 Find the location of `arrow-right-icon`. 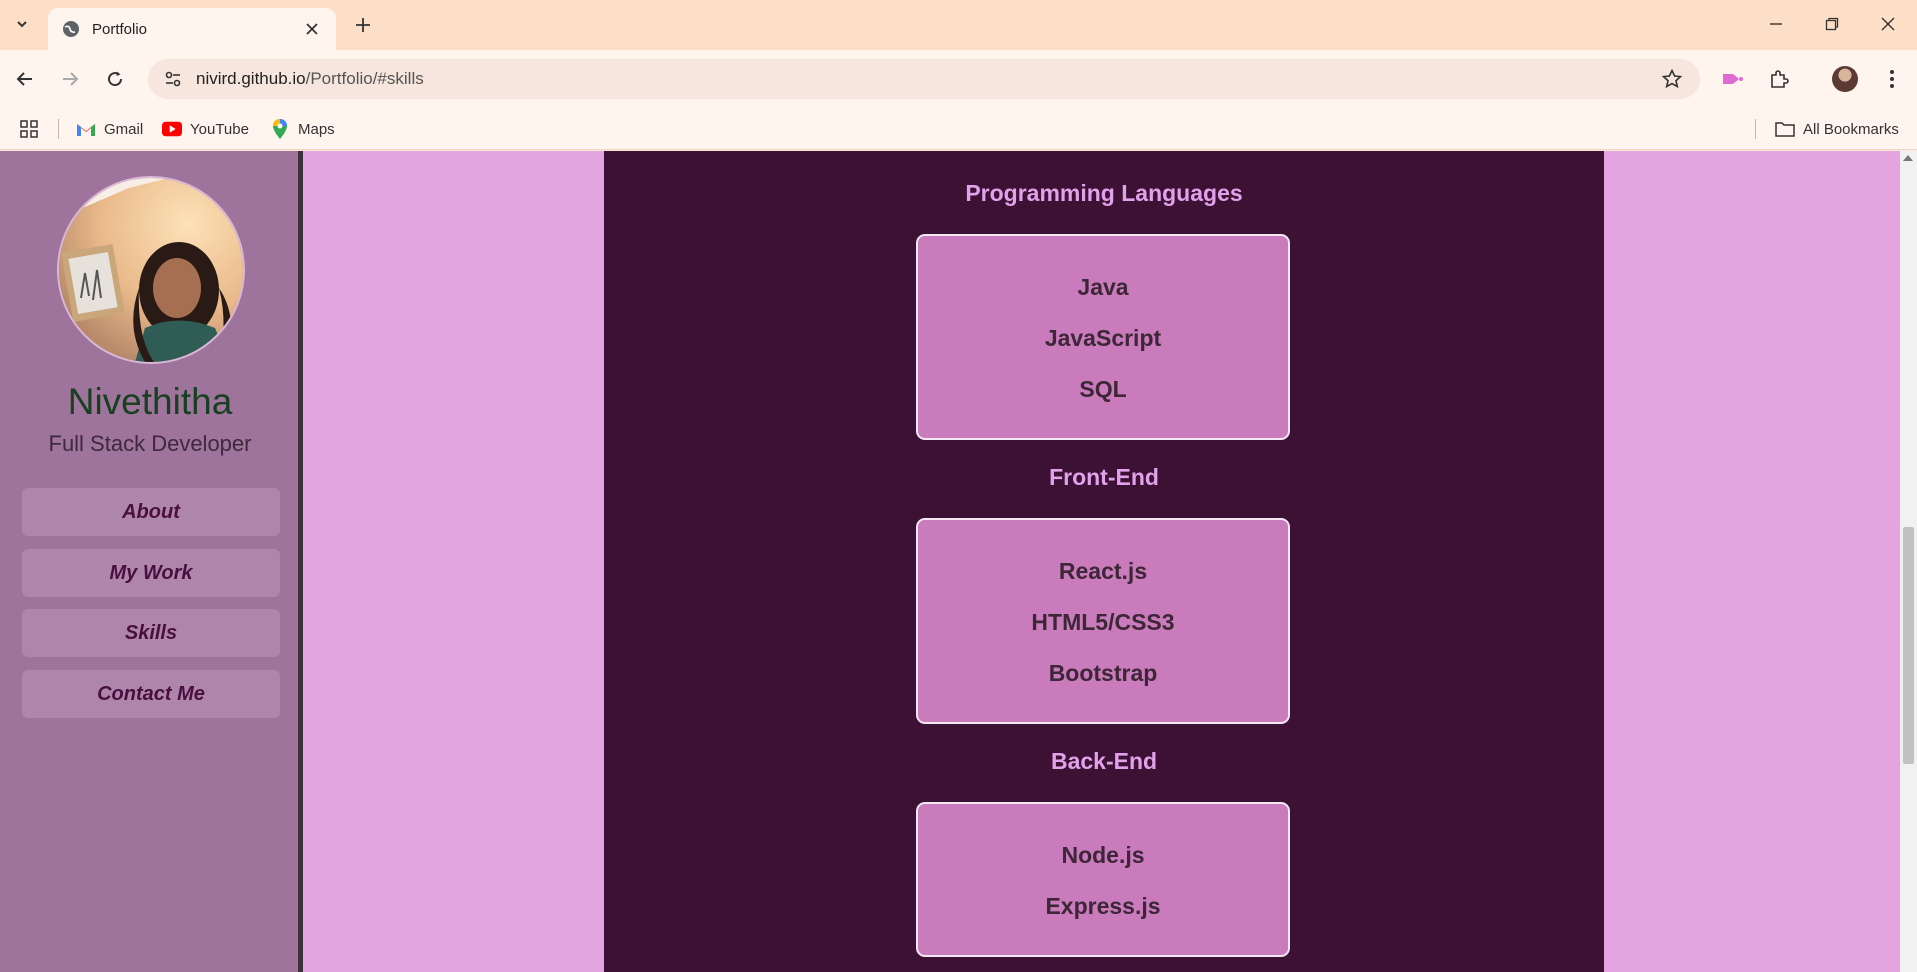

arrow-right-icon is located at coordinates (71, 79).